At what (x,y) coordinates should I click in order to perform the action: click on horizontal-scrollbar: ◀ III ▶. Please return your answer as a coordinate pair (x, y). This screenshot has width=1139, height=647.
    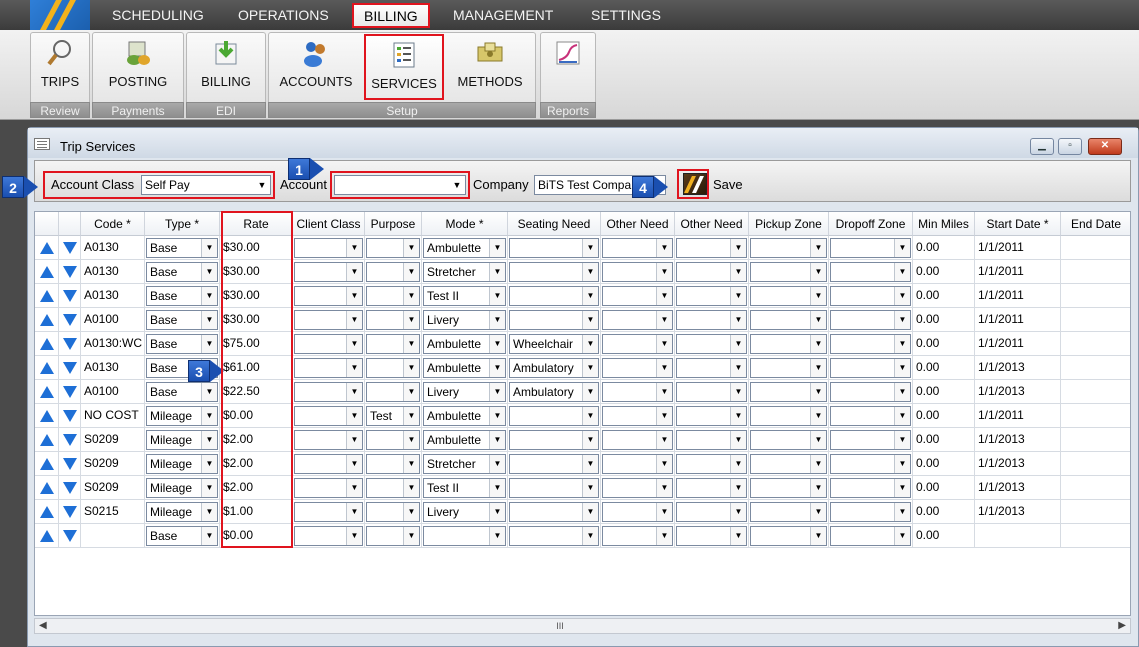
    Looking at the image, I should click on (582, 626).